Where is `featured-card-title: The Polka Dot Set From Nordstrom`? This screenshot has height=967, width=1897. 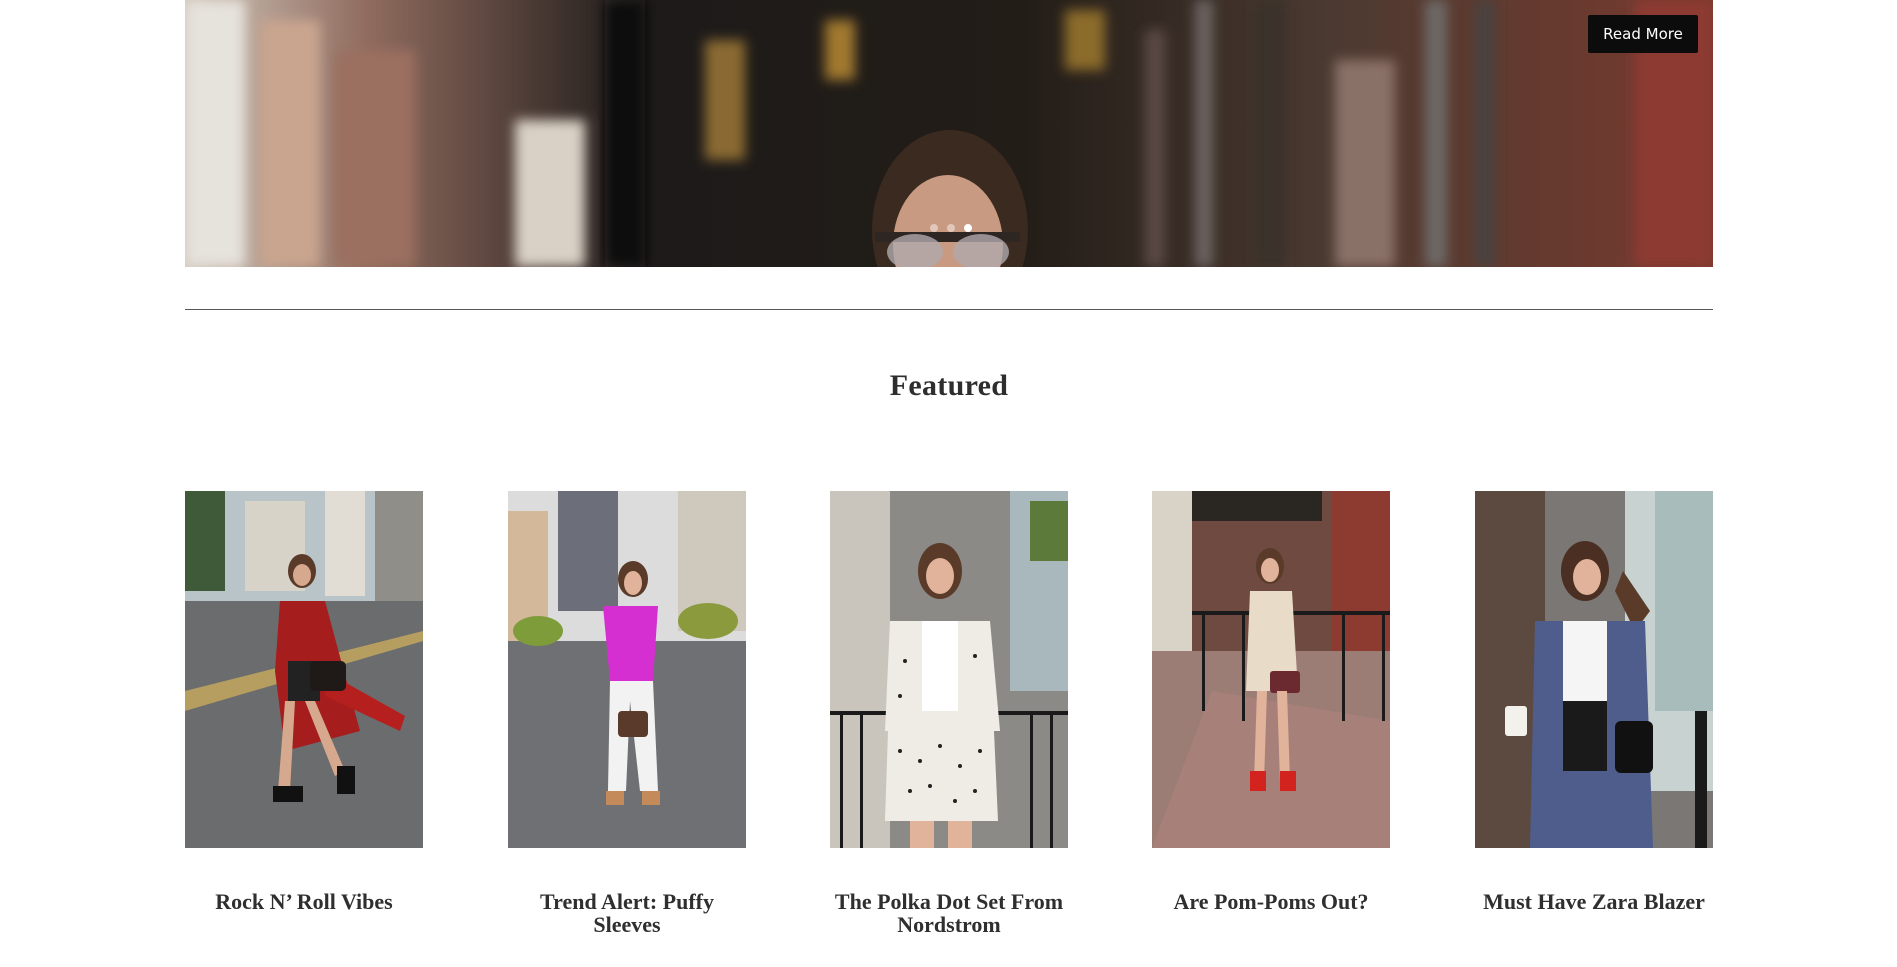
featured-card-title: The Polka Dot Set From Nordstrom is located at coordinates (949, 913).